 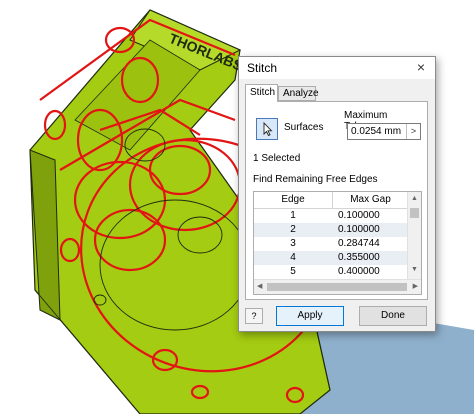 I want to click on table-row: 3 0.284744, so click(x=331, y=244).